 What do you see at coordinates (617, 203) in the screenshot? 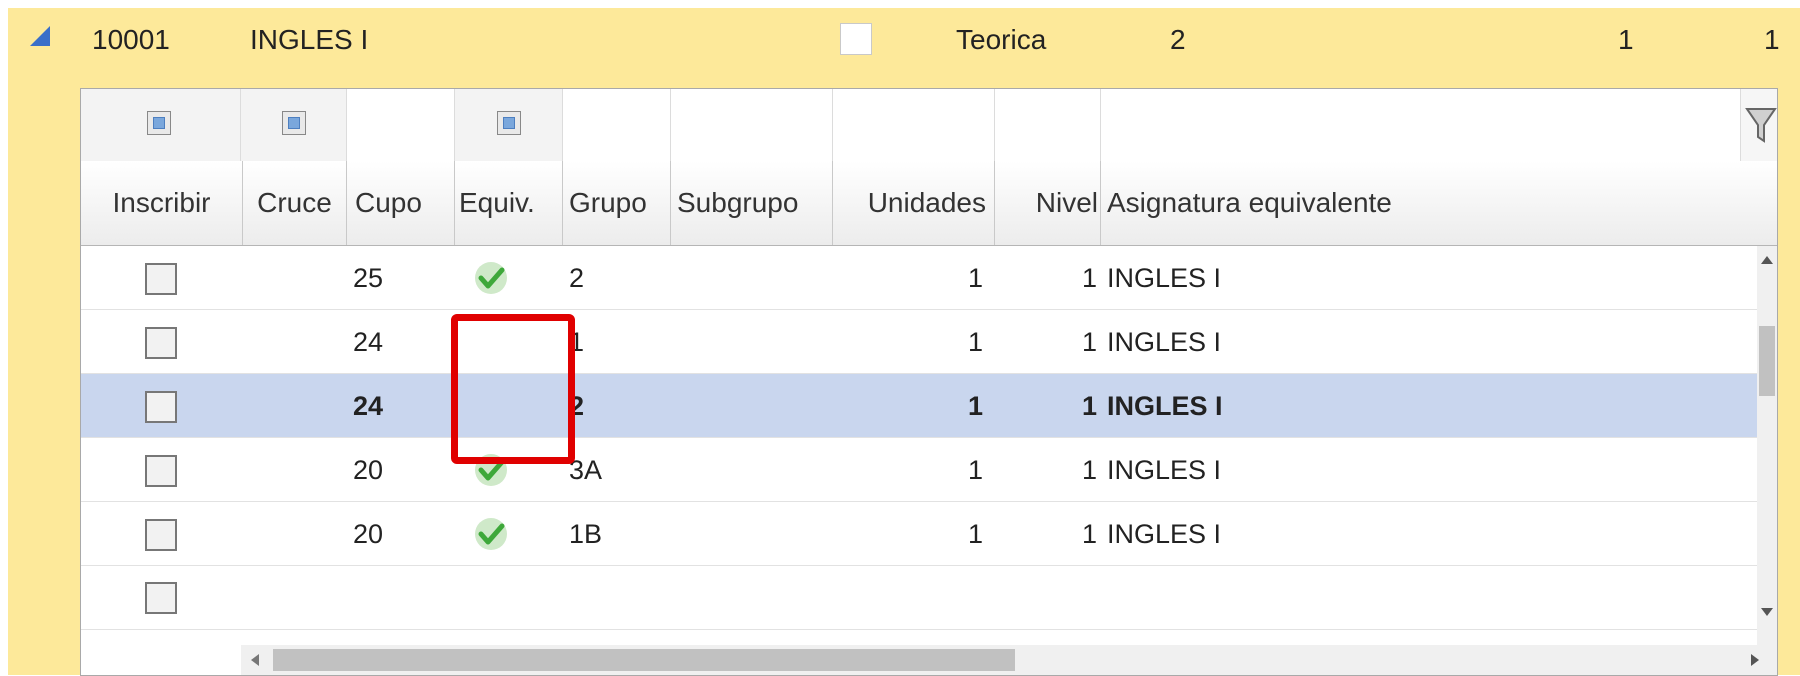
I see `column-header-grupo: Grupo` at bounding box center [617, 203].